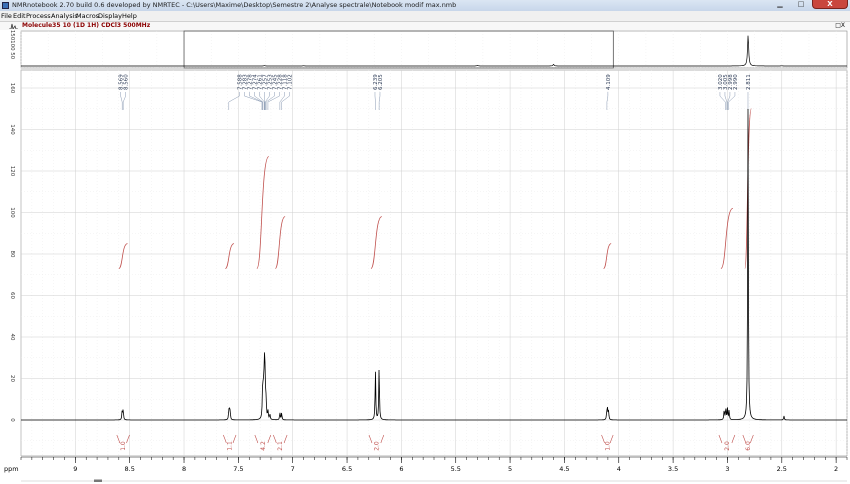 This screenshot has width=850, height=484. Describe the element at coordinates (293, 469) in the screenshot. I see `x-tick-label: 7` at that location.